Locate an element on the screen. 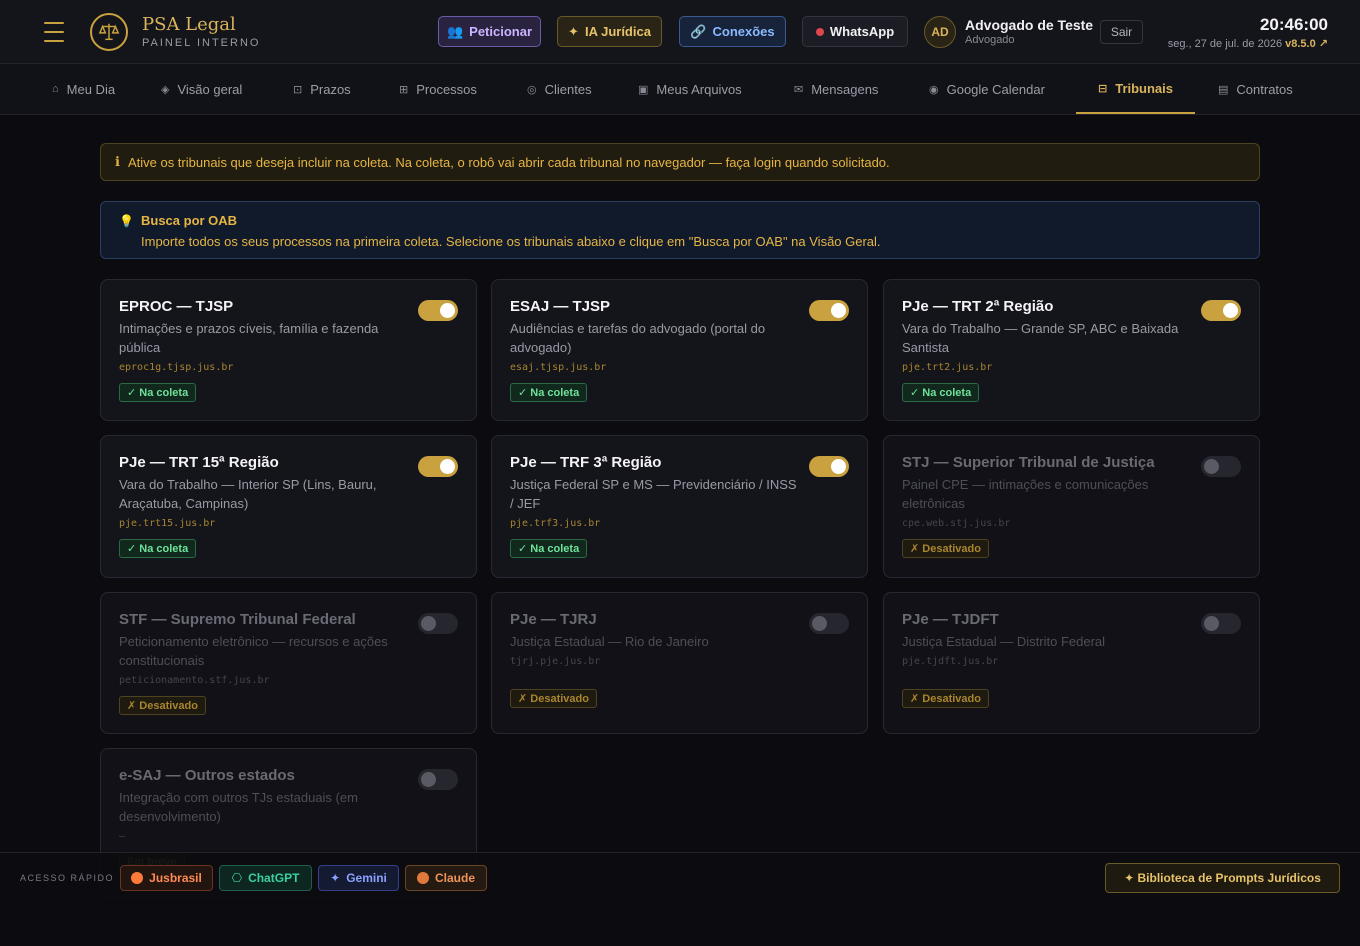  current-date: seg., 27 de jul. de 2026 is located at coordinates (1225, 44).